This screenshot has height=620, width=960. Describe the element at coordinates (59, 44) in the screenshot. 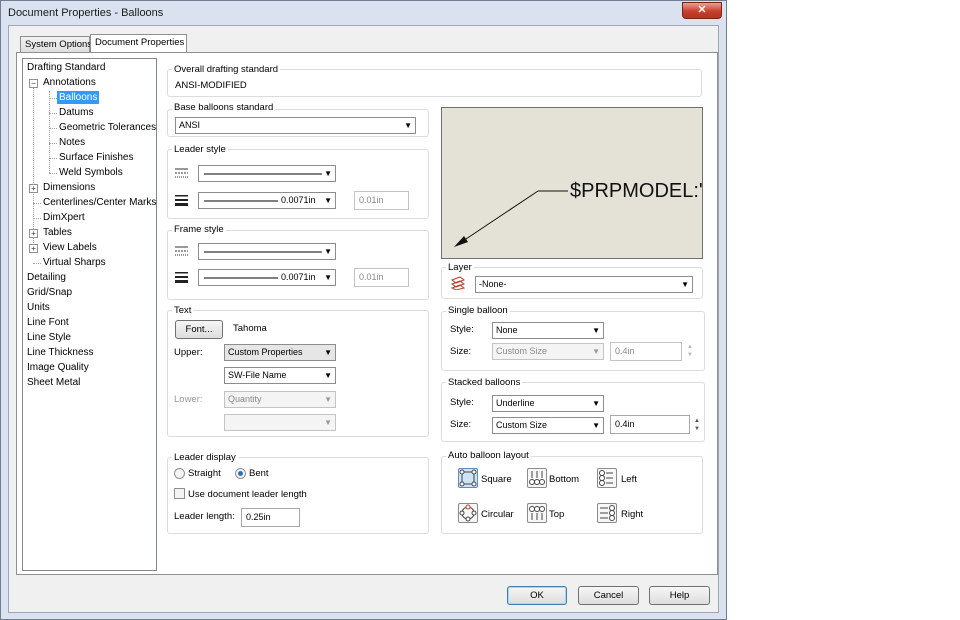

I see `tab-system-options-label: System Options` at that location.